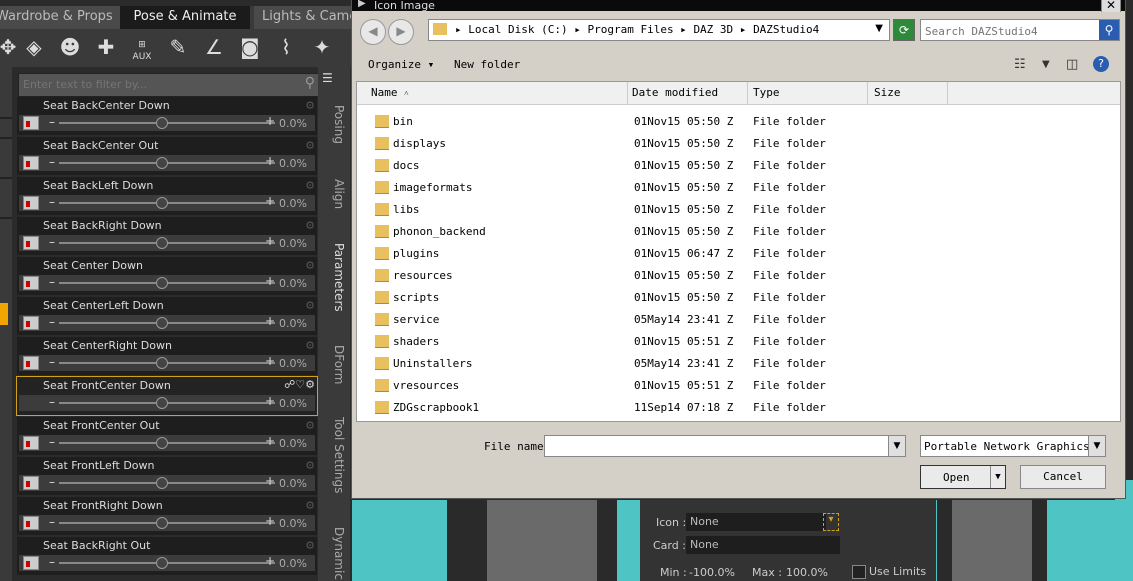 The width and height of the screenshot is (1133, 581). What do you see at coordinates (688, 93) in the screenshot?
I see `column-date-modified: Date modified` at bounding box center [688, 93].